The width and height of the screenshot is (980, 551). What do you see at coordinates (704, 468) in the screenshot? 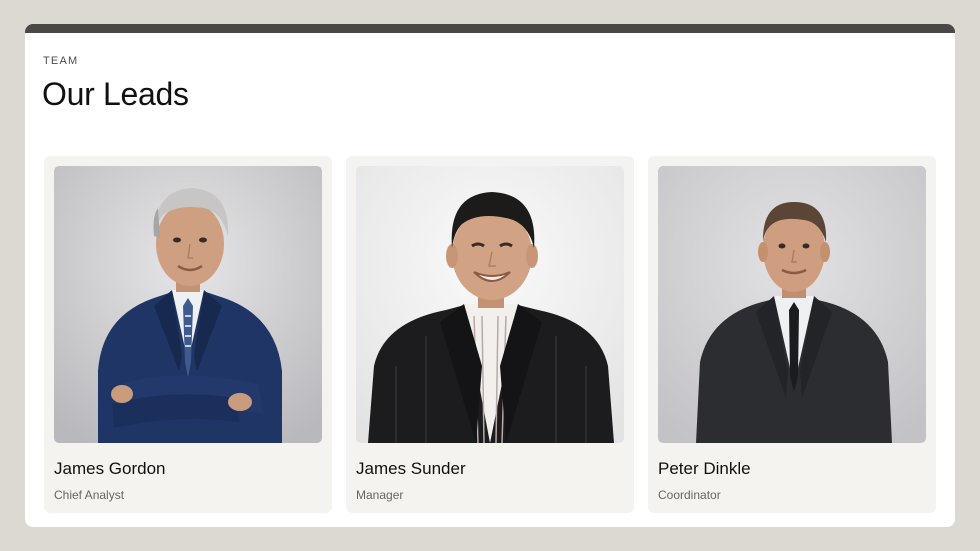
I see `member-name: Peter Dinkle` at bounding box center [704, 468].